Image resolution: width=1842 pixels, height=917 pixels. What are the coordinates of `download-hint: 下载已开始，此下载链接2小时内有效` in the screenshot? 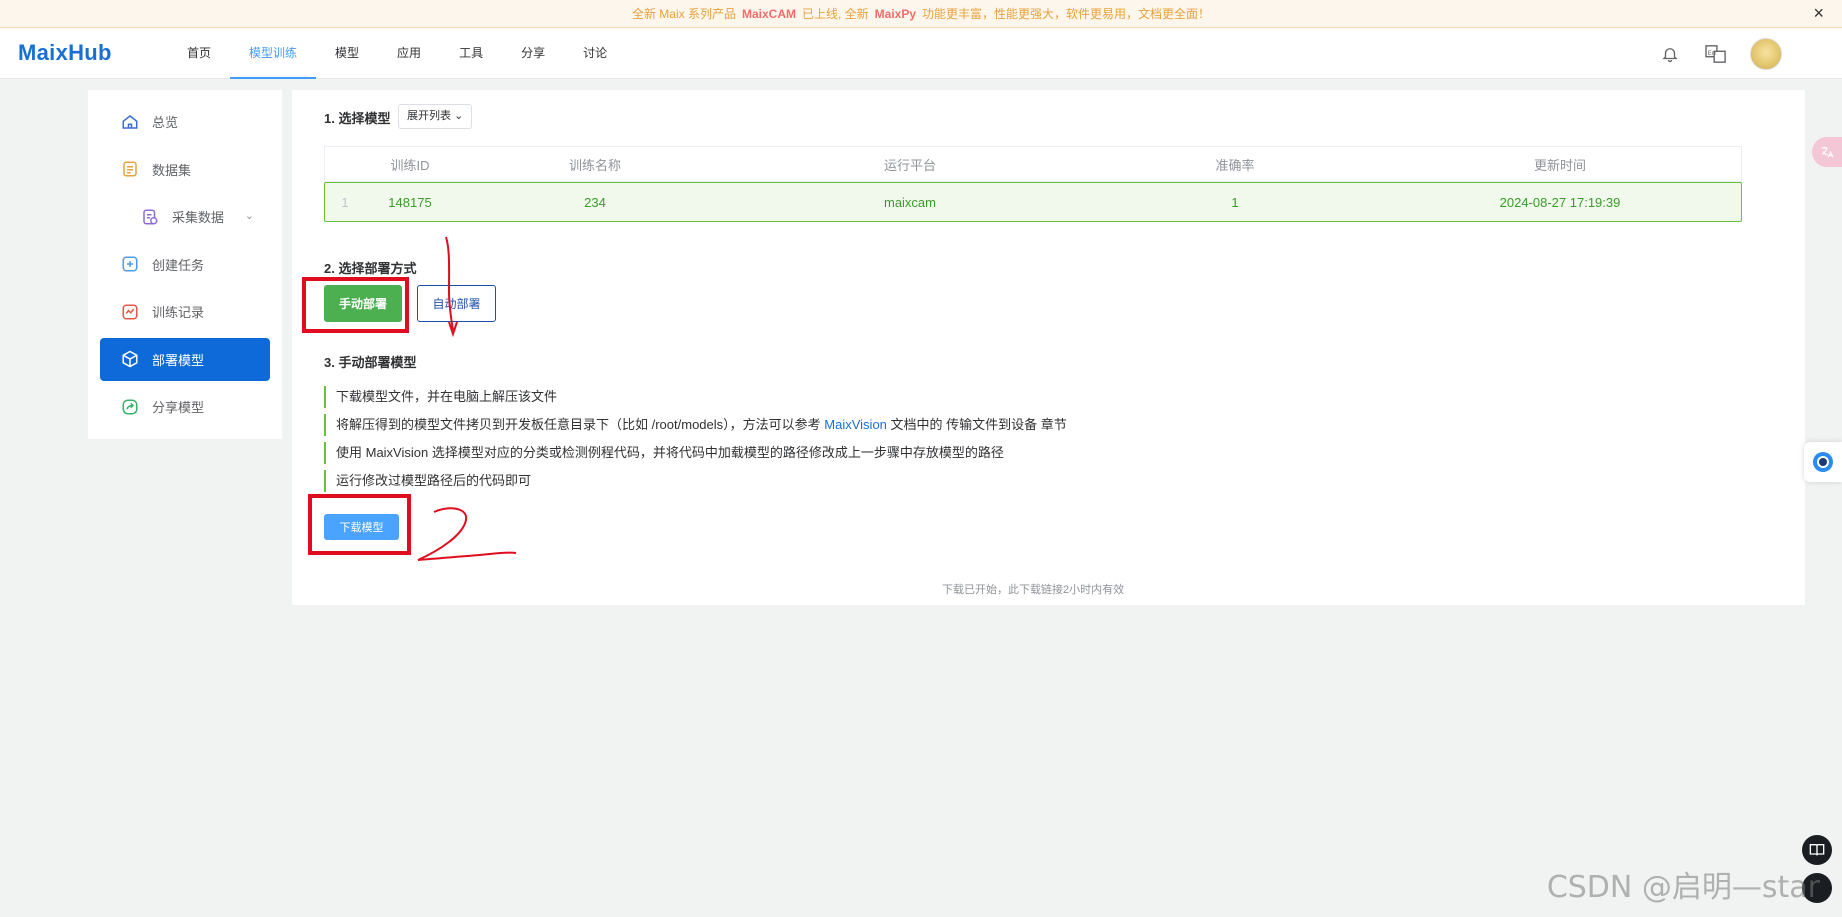 It's located at (1033, 590).